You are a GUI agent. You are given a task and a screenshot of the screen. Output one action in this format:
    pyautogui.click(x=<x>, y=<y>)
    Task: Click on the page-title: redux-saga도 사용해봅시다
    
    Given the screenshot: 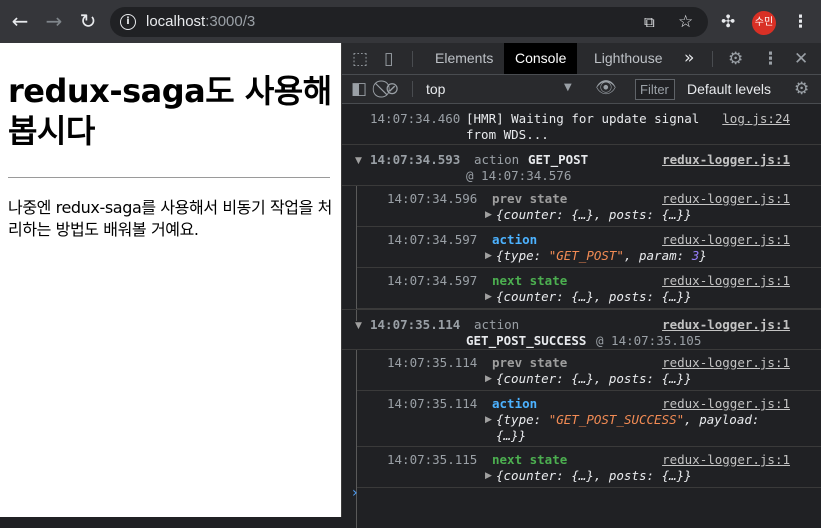 What is the action you would take?
    pyautogui.click(x=170, y=111)
    